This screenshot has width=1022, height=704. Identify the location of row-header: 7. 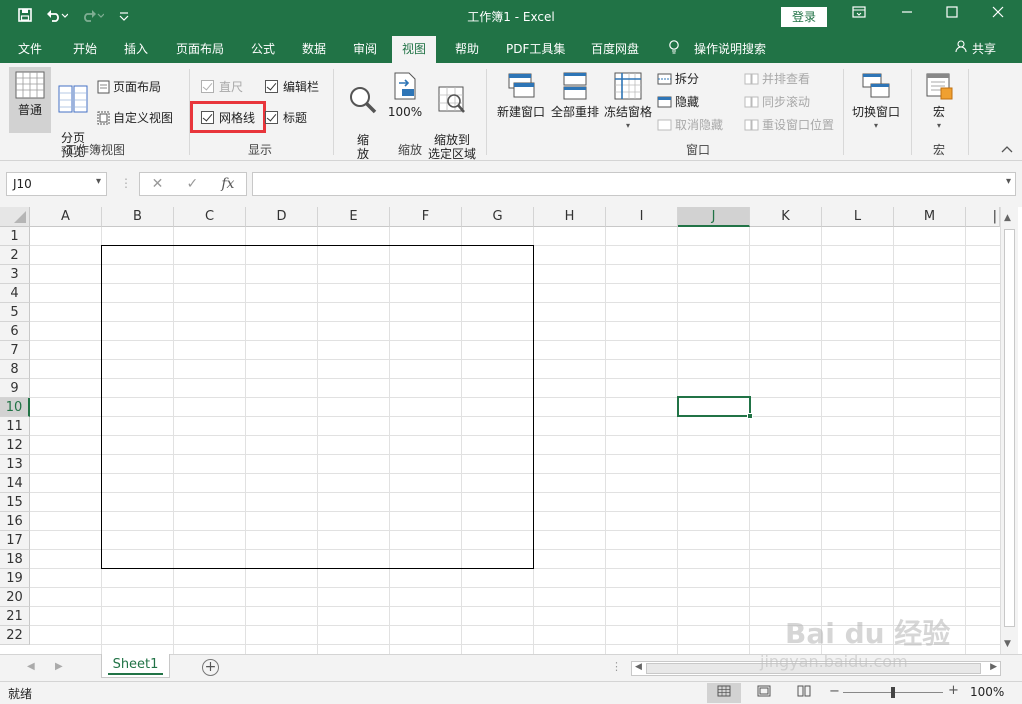
(15, 350).